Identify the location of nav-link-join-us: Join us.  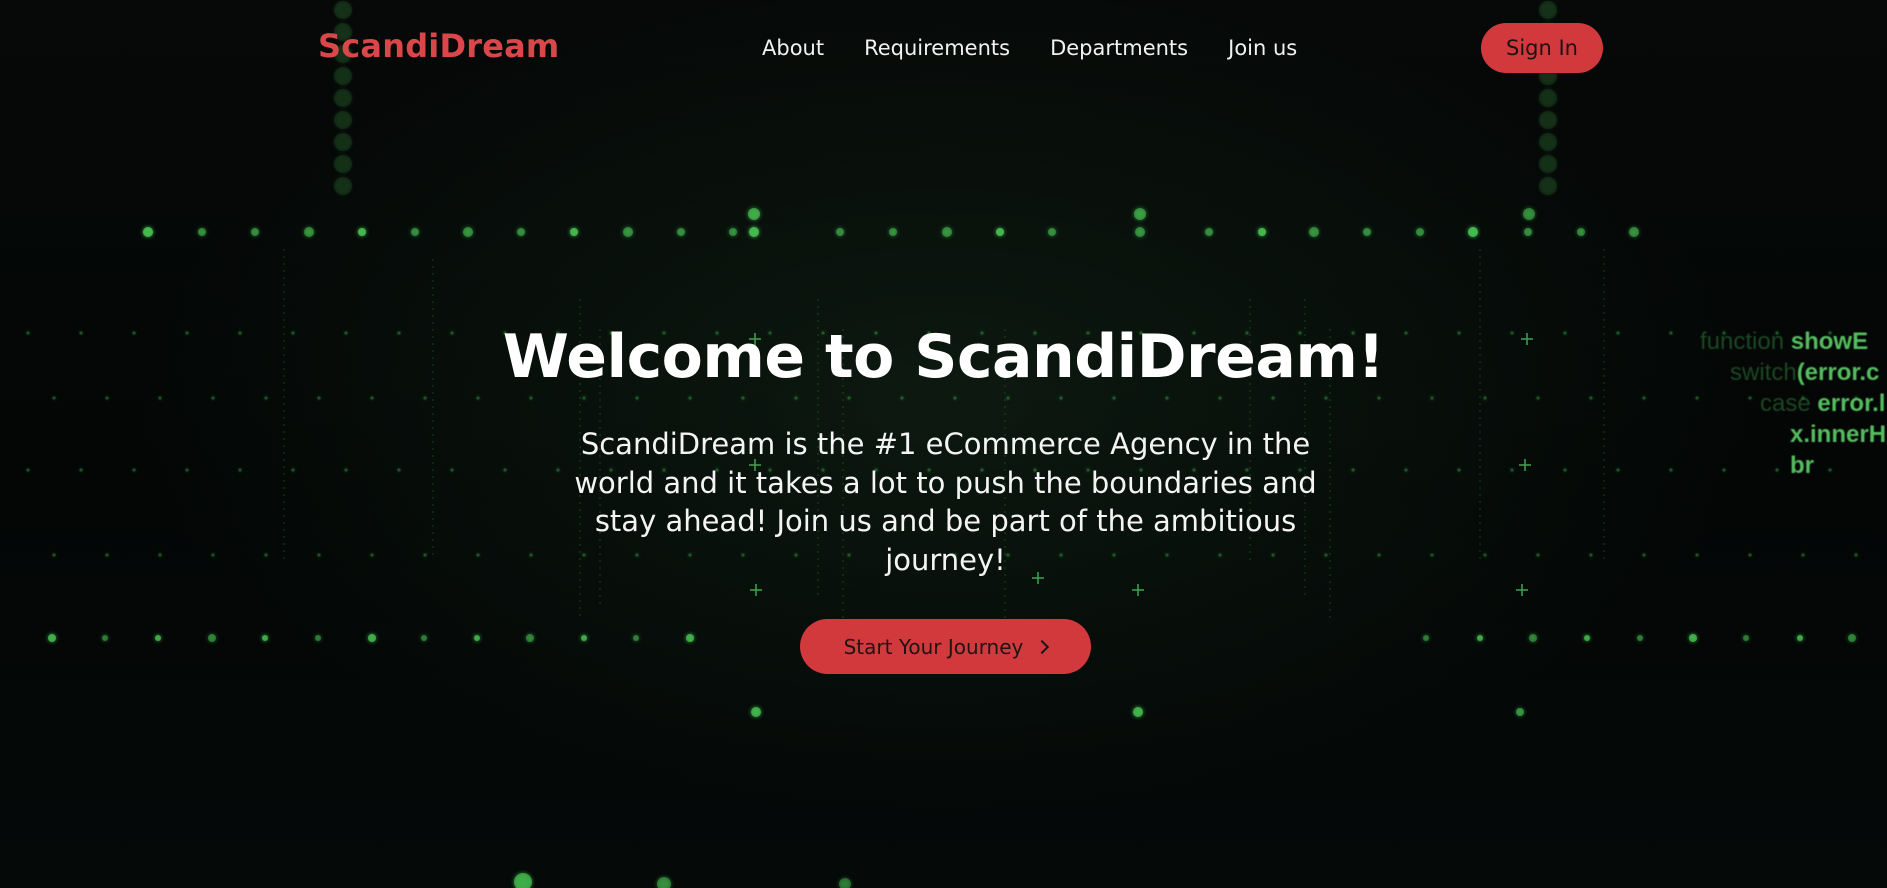
(1262, 48).